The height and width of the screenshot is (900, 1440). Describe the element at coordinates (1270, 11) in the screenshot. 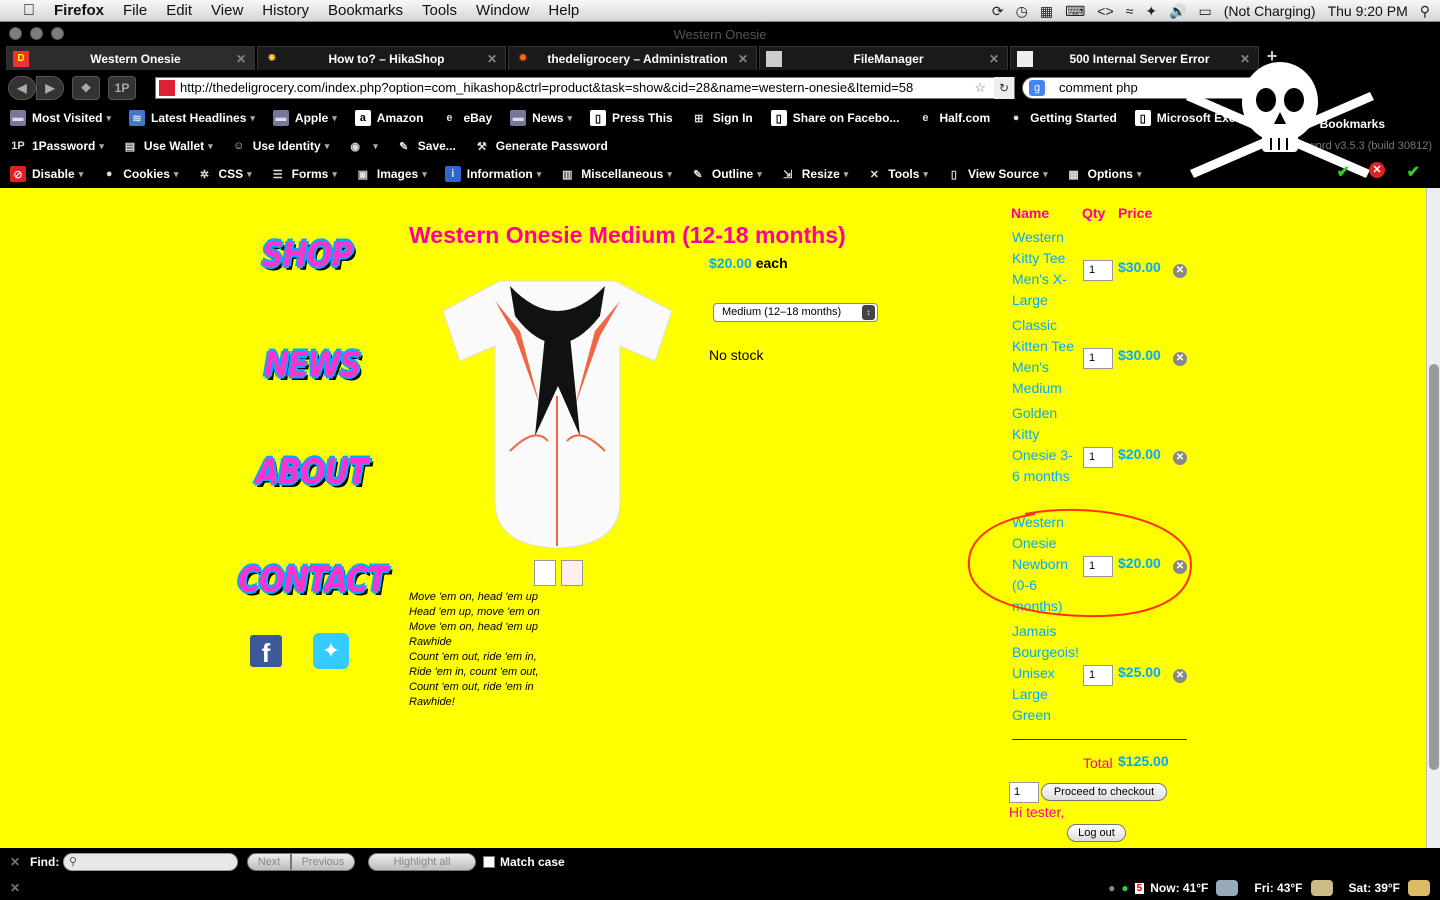

I see `battery-status: (Not Charging)` at that location.